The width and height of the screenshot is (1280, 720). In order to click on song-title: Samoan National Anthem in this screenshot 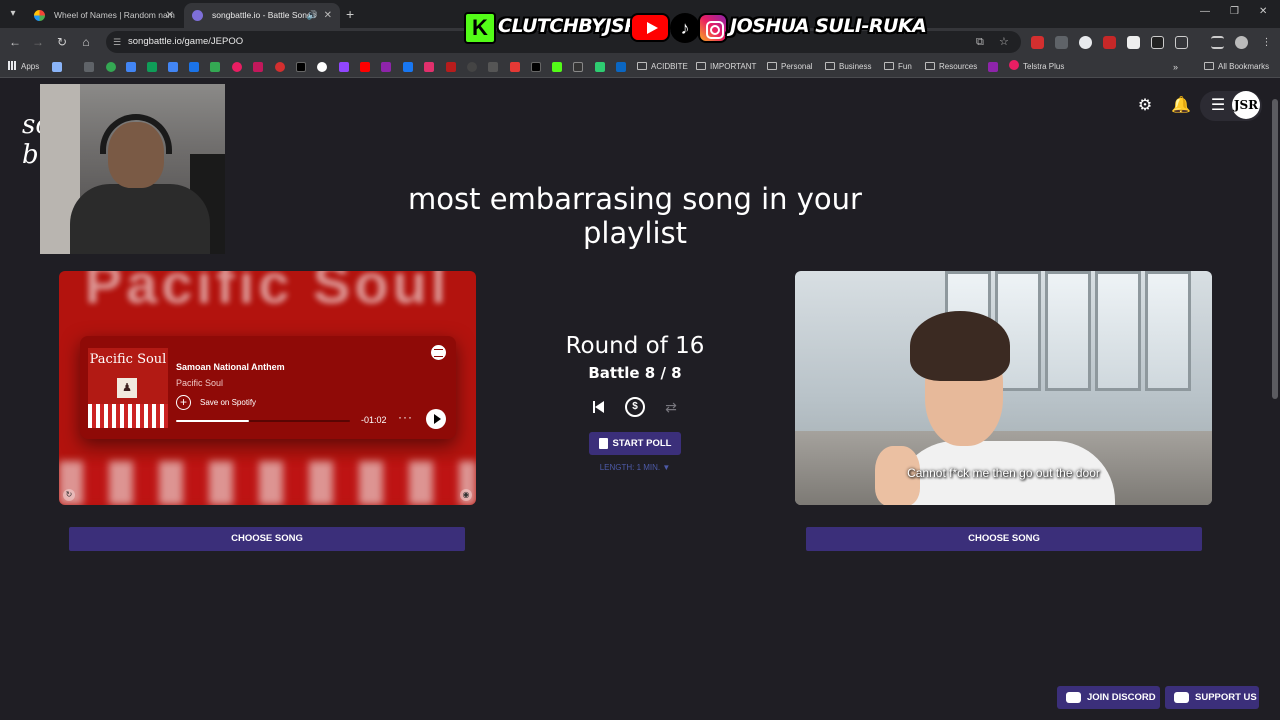, I will do `click(230, 367)`.